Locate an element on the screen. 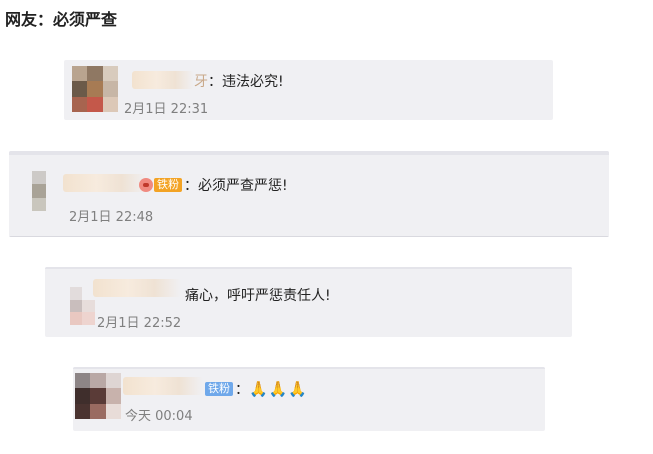 This screenshot has width=653, height=454. comment-line: 牙 ： 违法必究! is located at coordinates (239, 81).